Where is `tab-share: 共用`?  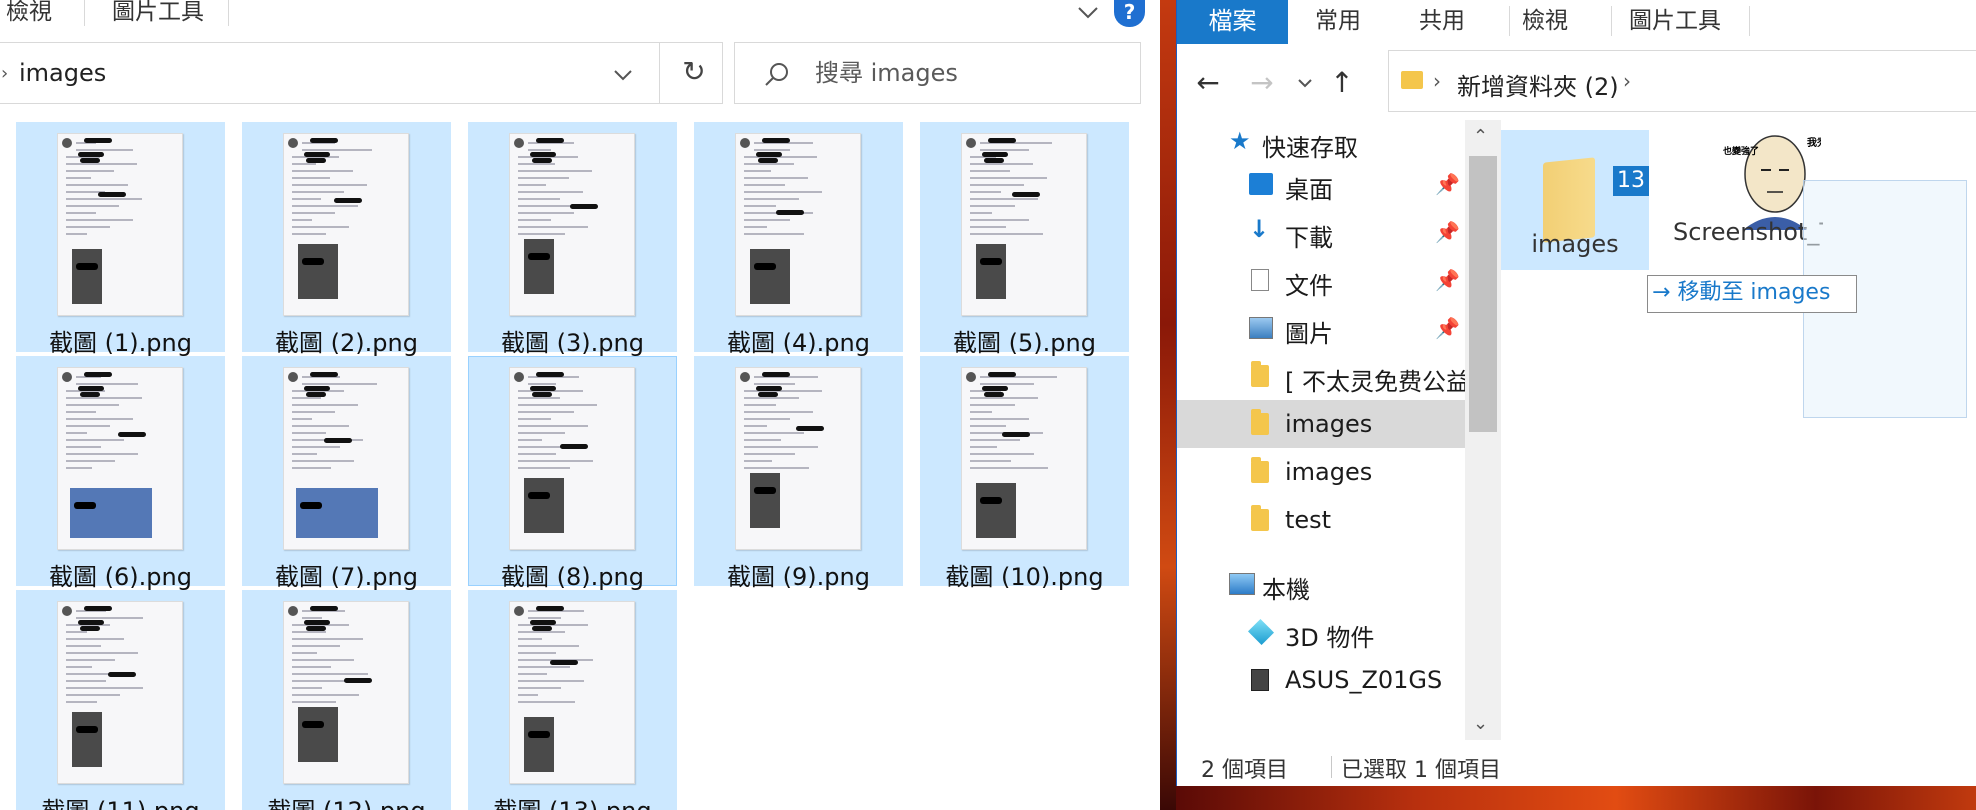
tab-share: 共用 is located at coordinates (1442, 22).